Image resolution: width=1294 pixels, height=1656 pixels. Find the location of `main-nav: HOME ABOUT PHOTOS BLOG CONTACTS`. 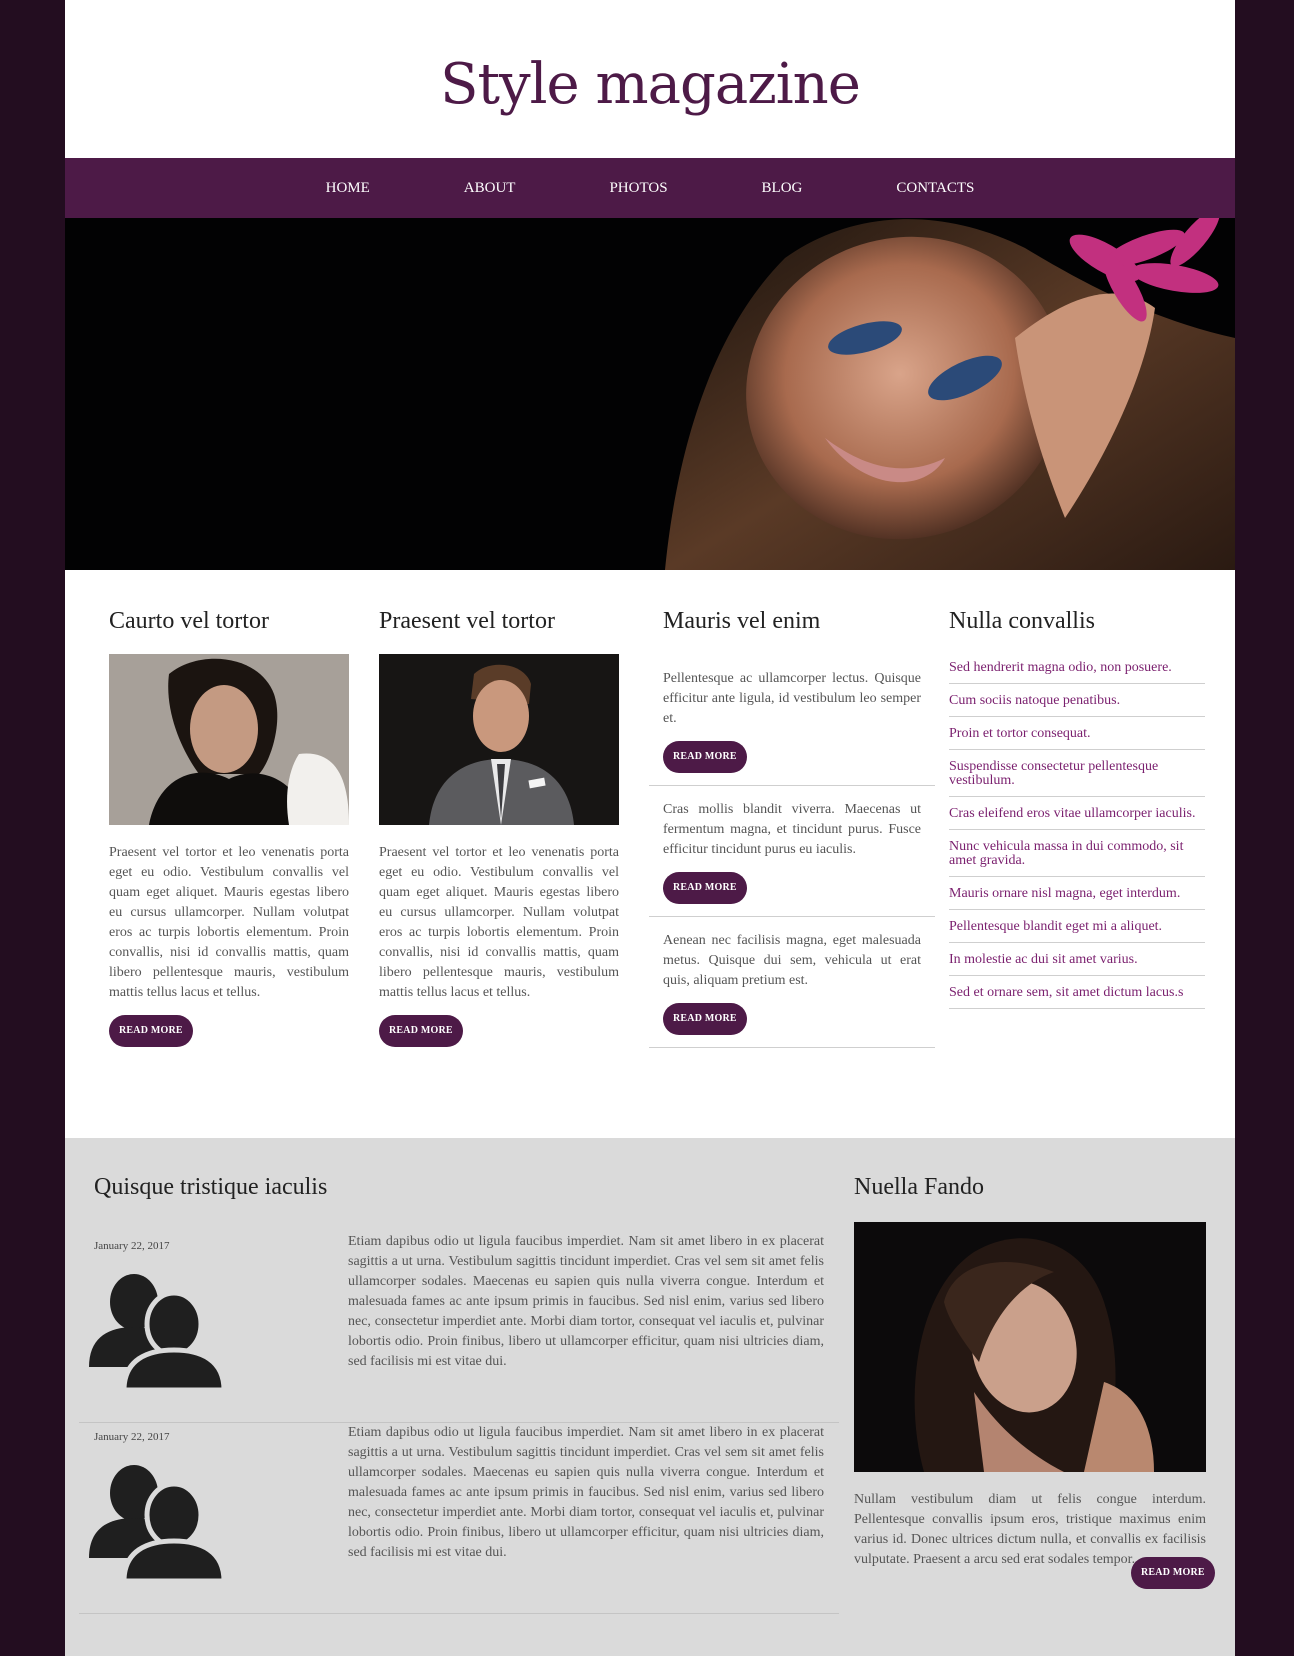

main-nav: HOME ABOUT PHOTOS BLOG CONTACTS is located at coordinates (650, 188).